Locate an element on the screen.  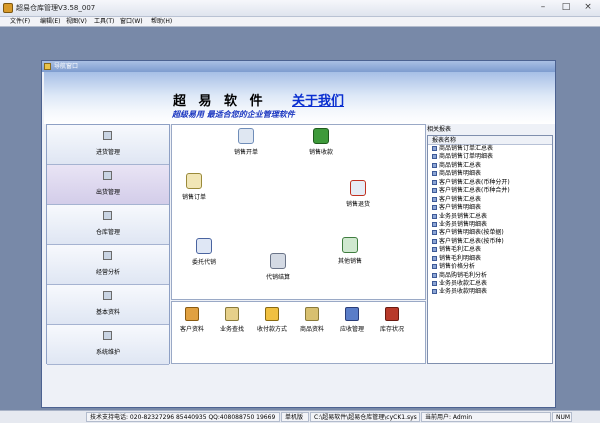
item-label: 委托代销 is located at coordinates (203, 262).